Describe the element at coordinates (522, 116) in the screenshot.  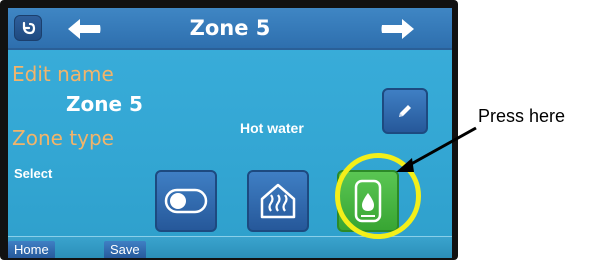
I see `annotation-label: Press here` at that location.